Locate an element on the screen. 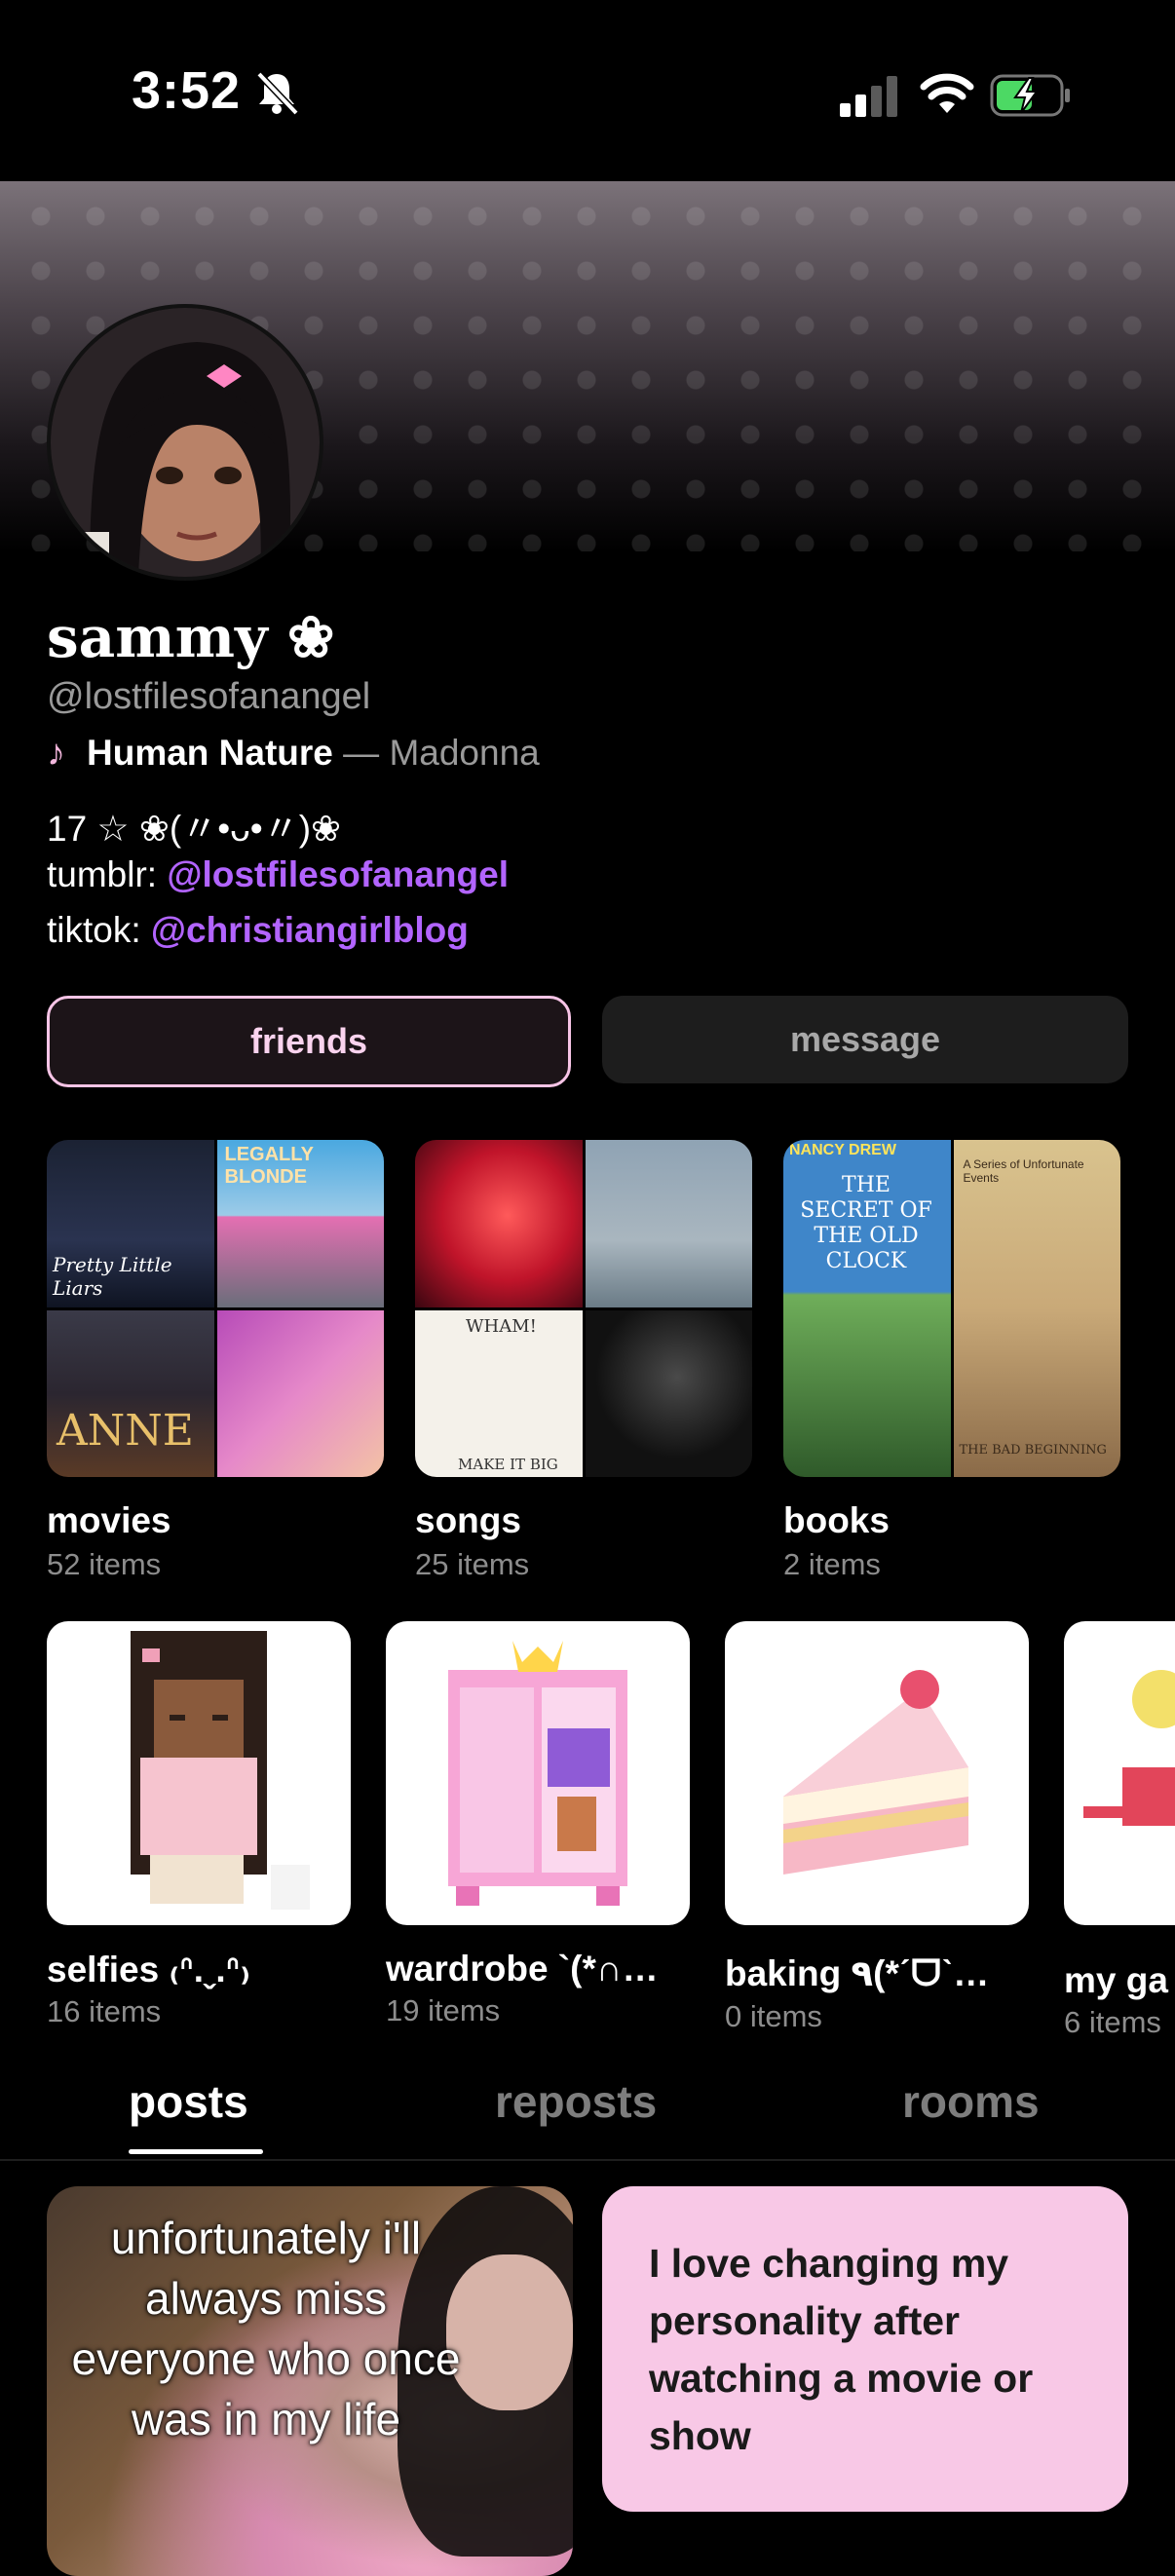  cover-text: NANCY DREW is located at coordinates (842, 1150).